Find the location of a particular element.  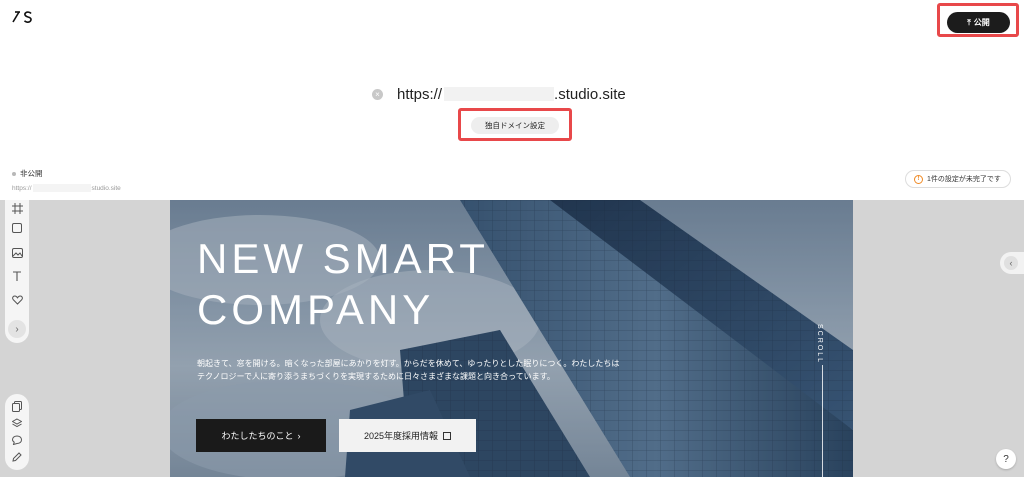

site-url-row: × https:// .studio.site is located at coordinates (499, 94).